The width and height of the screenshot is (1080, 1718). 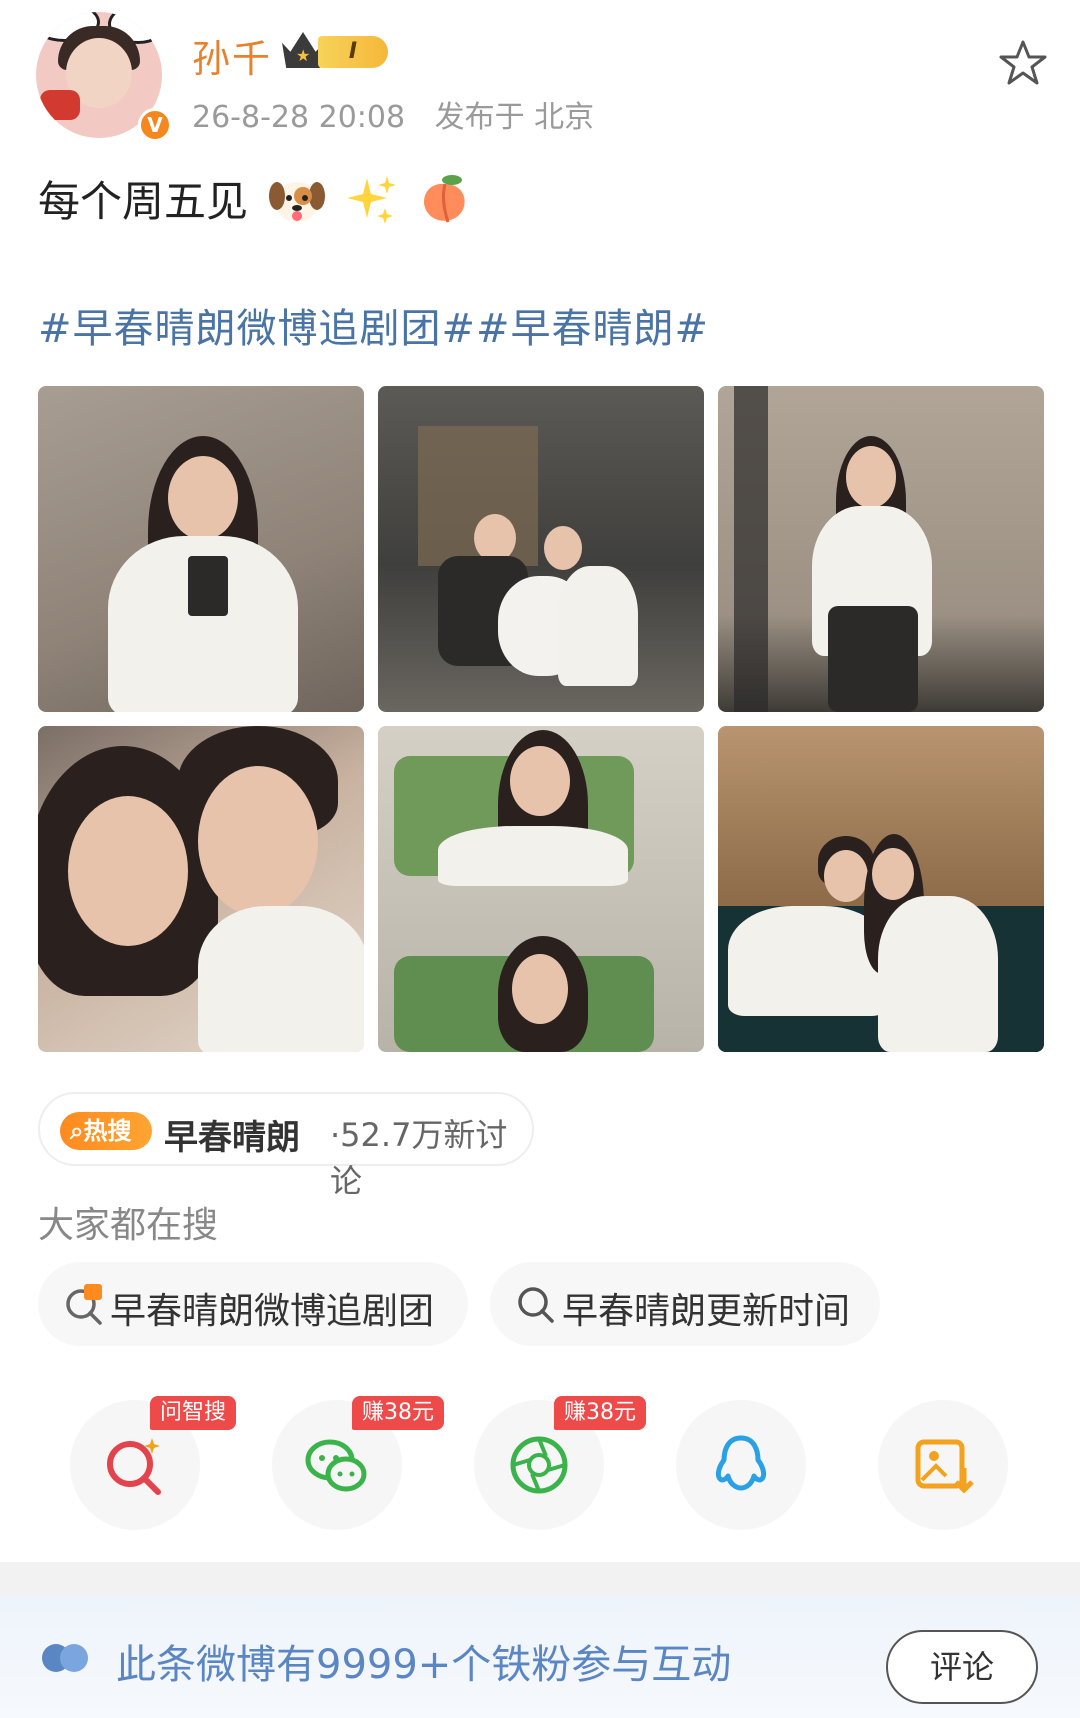 What do you see at coordinates (962, 1667) in the screenshot?
I see `comment-button: 评论` at bounding box center [962, 1667].